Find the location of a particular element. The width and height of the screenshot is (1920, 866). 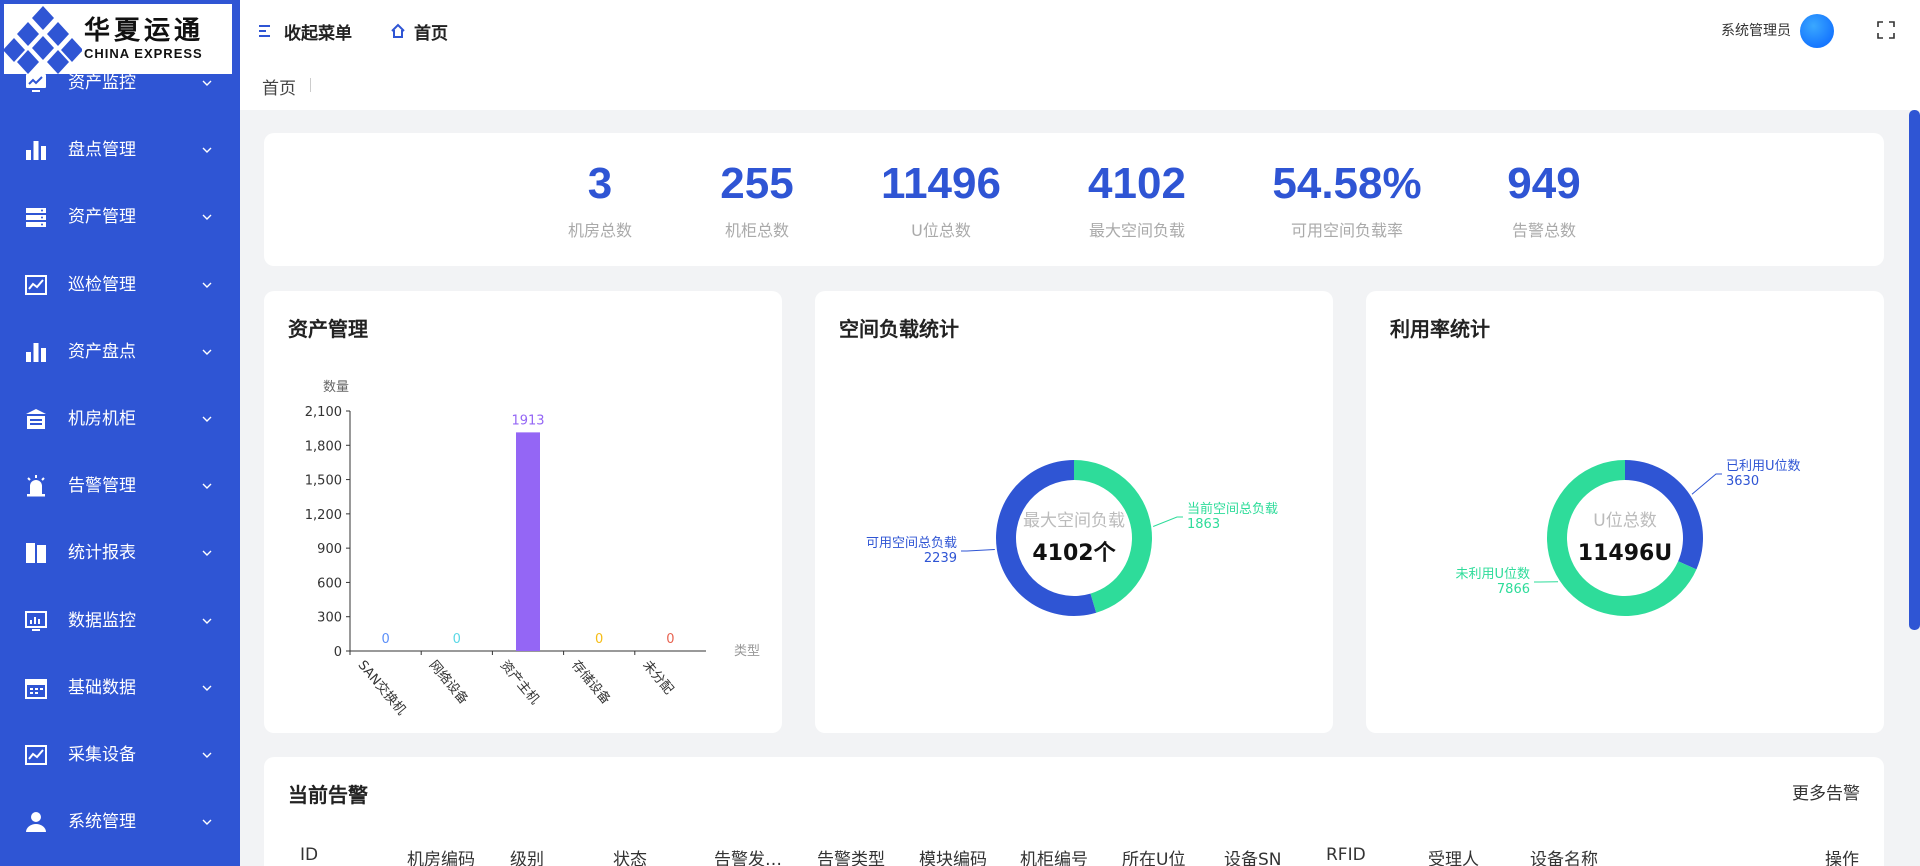

y-tick-label: 2,100 is located at coordinates (323, 412).